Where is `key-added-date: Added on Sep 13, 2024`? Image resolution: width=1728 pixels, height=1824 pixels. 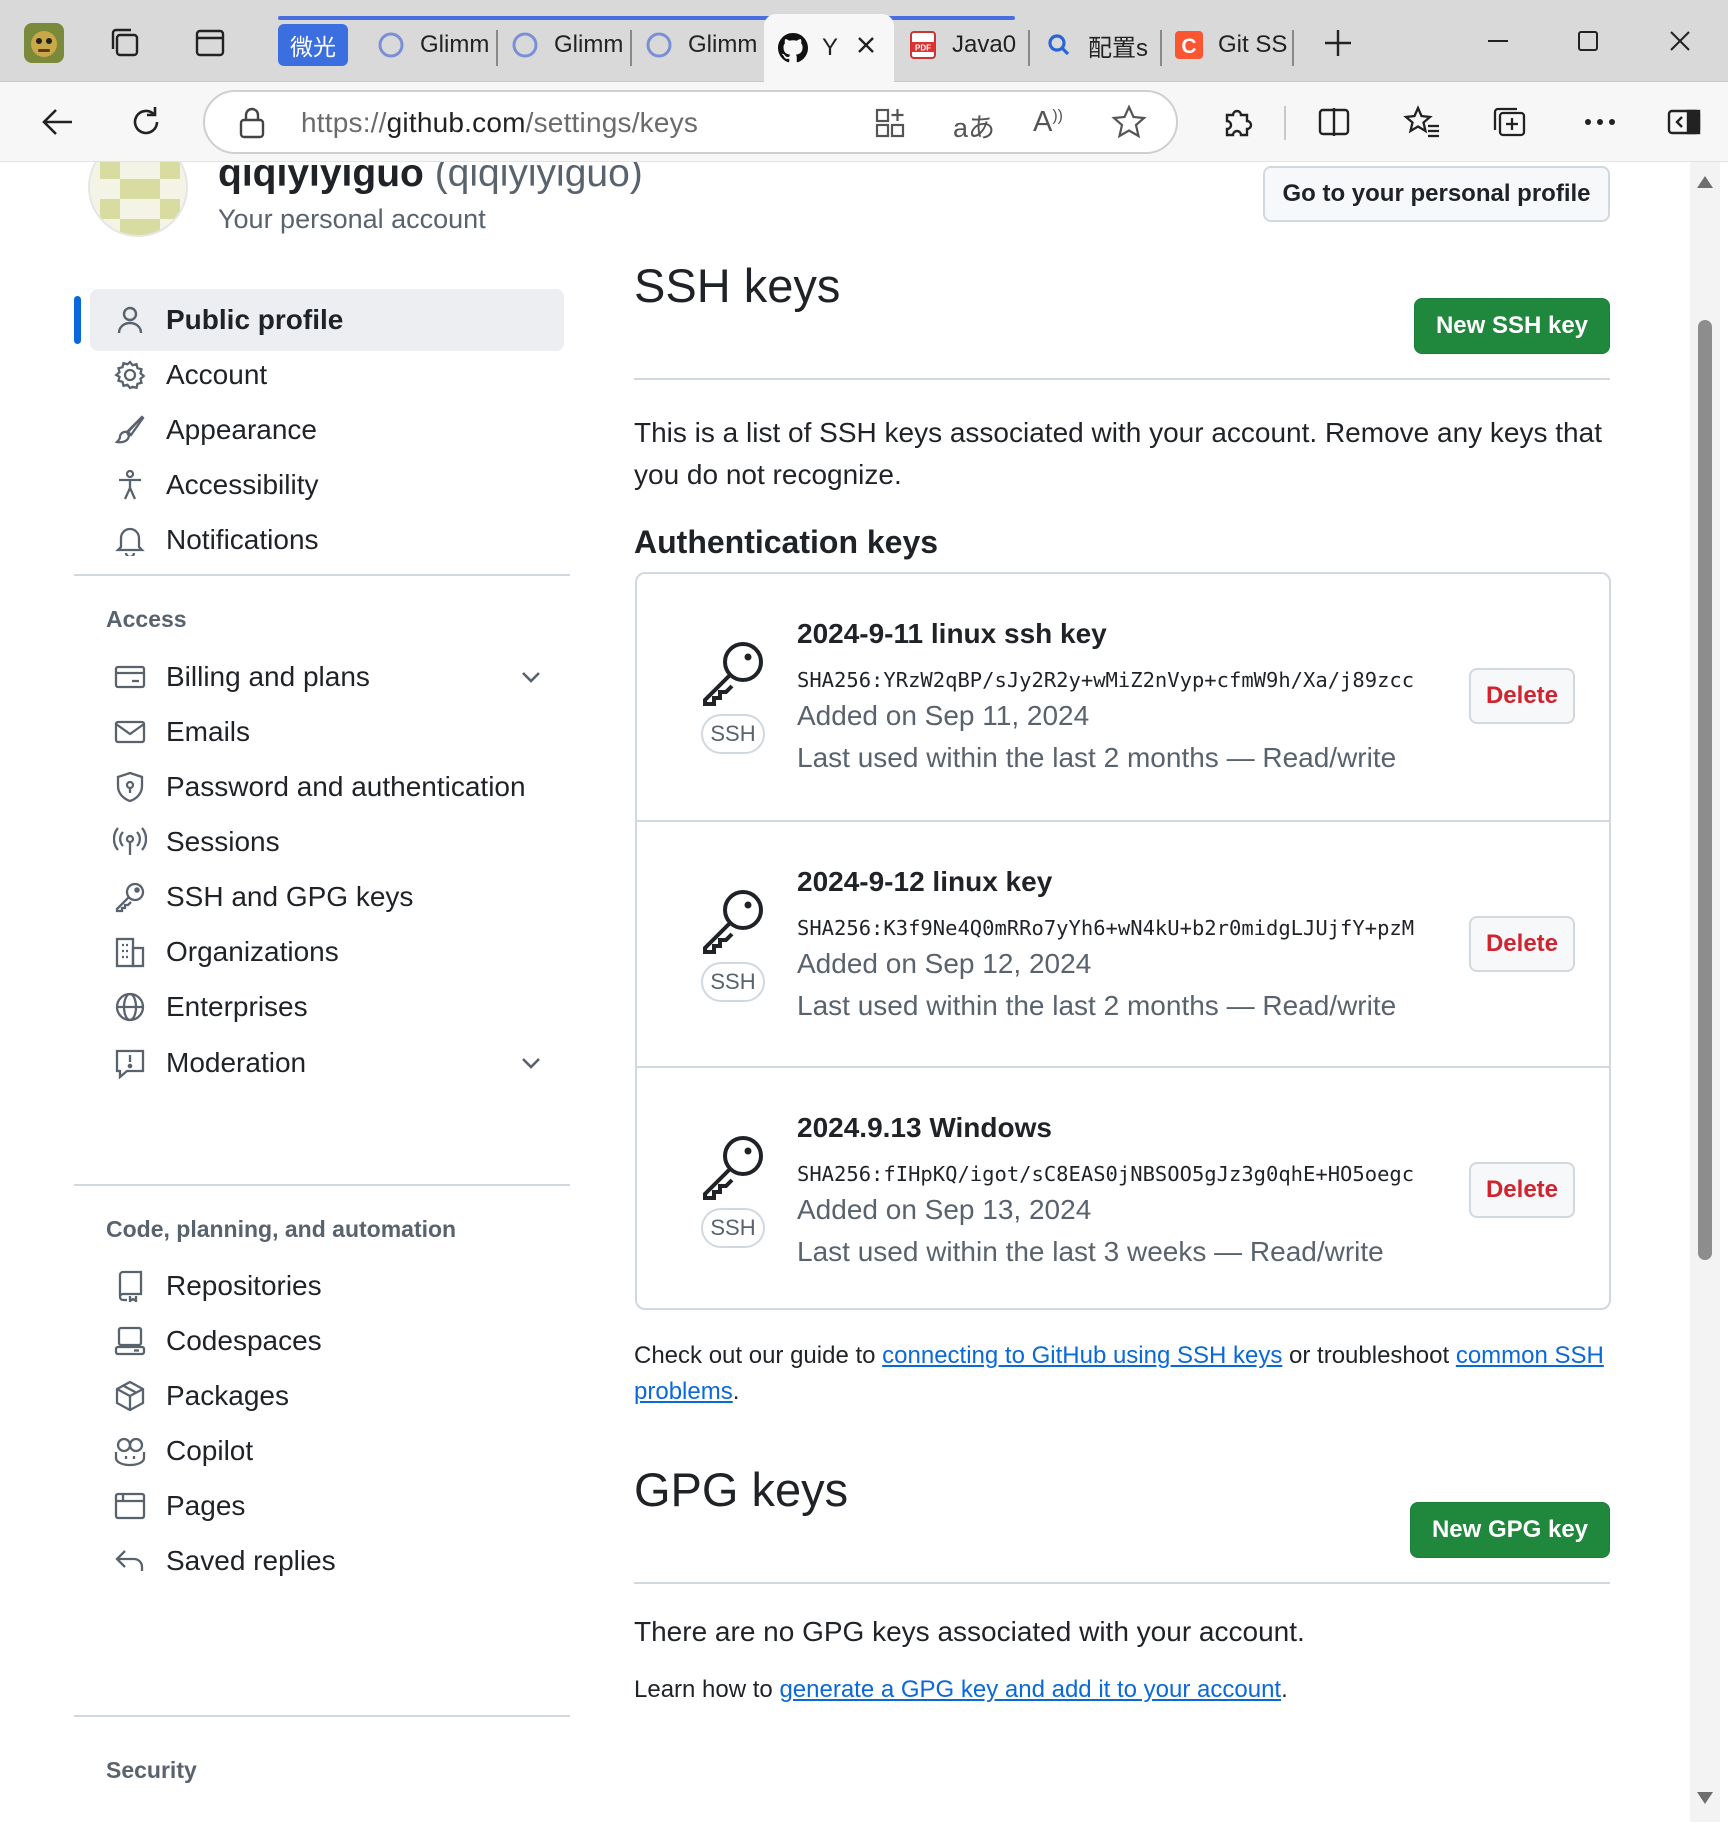 key-added-date: Added on Sep 13, 2024 is located at coordinates (944, 1209).